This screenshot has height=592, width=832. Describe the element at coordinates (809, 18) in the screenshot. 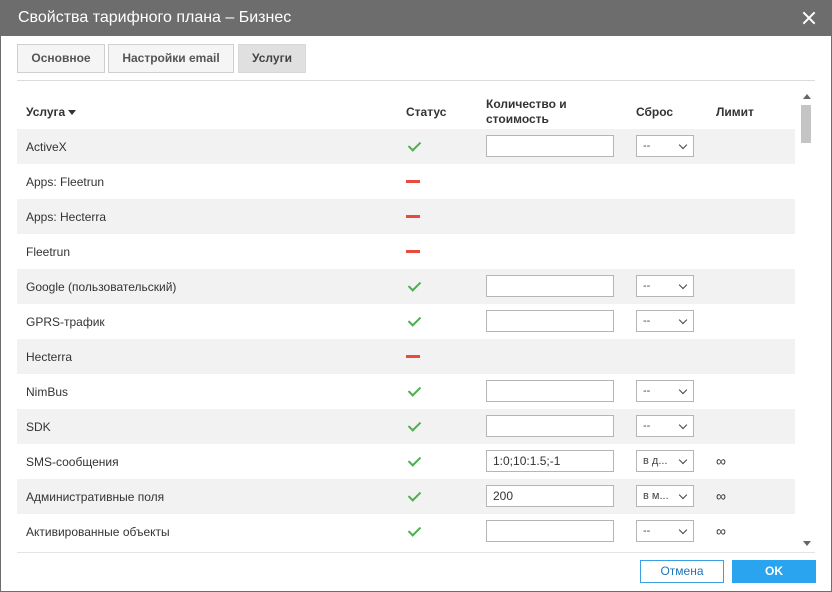

I see `close-icon` at that location.